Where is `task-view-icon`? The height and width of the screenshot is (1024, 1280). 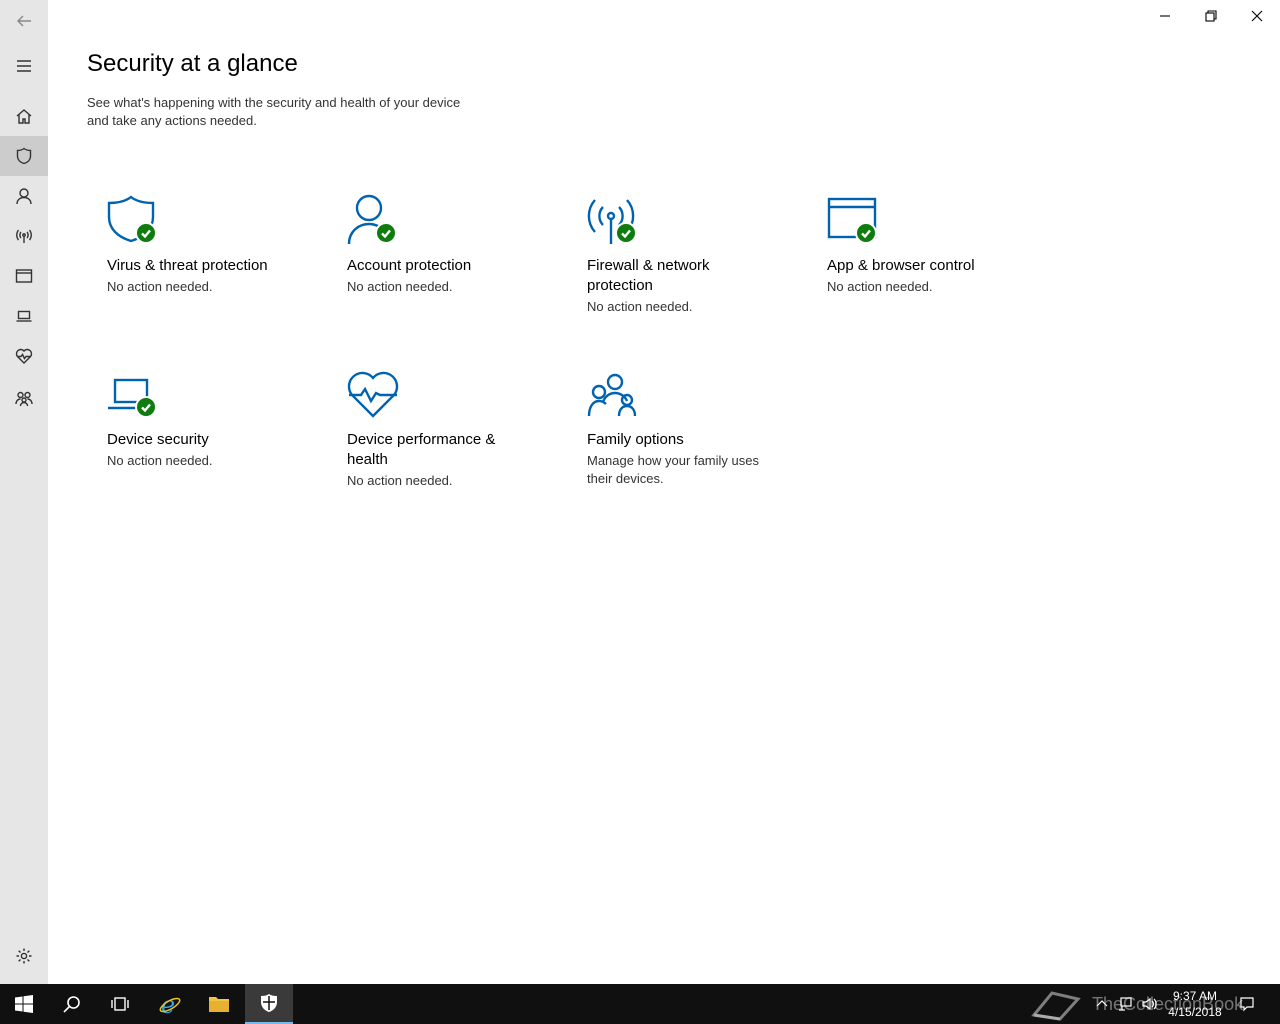 task-view-icon is located at coordinates (120, 1004).